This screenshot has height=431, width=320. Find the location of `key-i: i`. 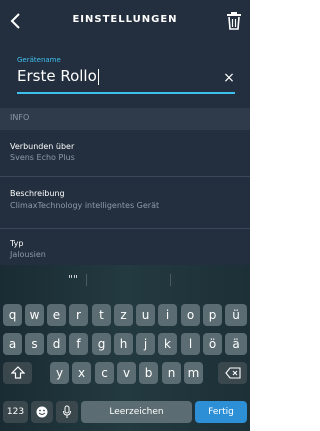

key-i: i is located at coordinates (167, 315).